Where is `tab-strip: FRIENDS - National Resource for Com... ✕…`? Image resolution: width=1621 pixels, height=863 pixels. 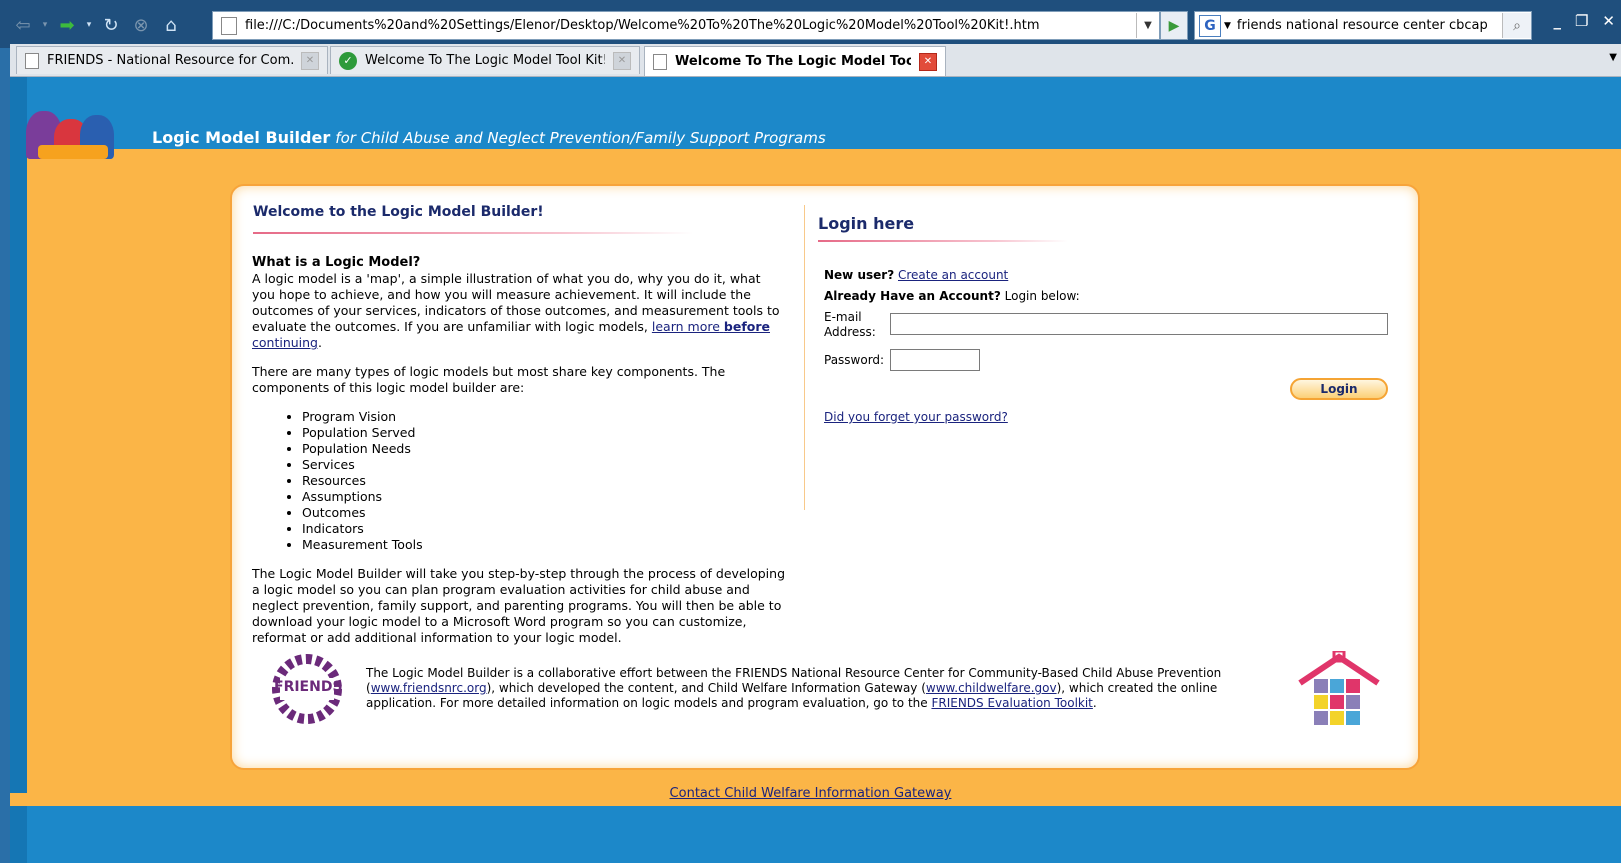 tab-strip: FRIENDS - National Resource for Com... ✕… is located at coordinates (815, 60).